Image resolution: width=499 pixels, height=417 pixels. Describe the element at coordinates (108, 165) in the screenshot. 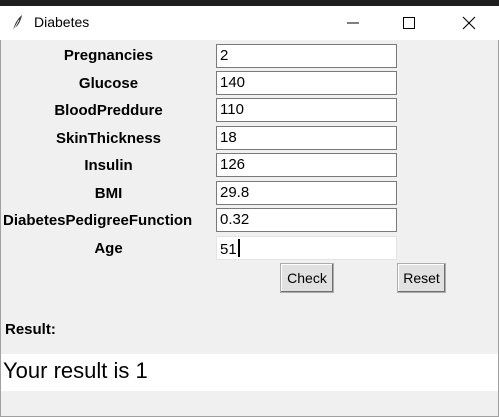

I see `label-insulin: Insulin` at that location.